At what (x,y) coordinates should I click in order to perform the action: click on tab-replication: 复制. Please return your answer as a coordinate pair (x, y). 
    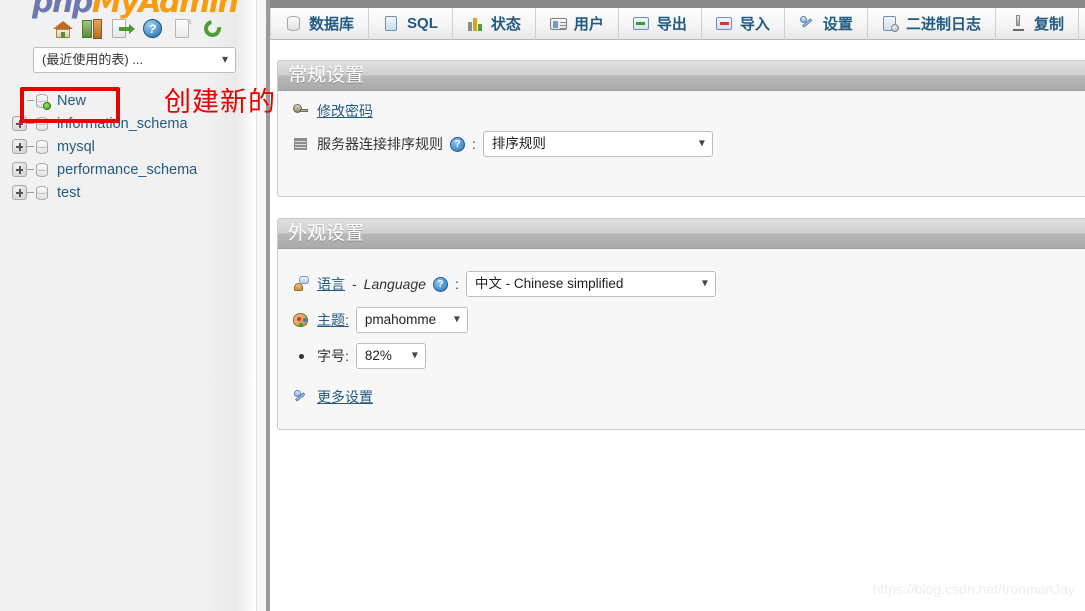
    Looking at the image, I should click on (1037, 23).